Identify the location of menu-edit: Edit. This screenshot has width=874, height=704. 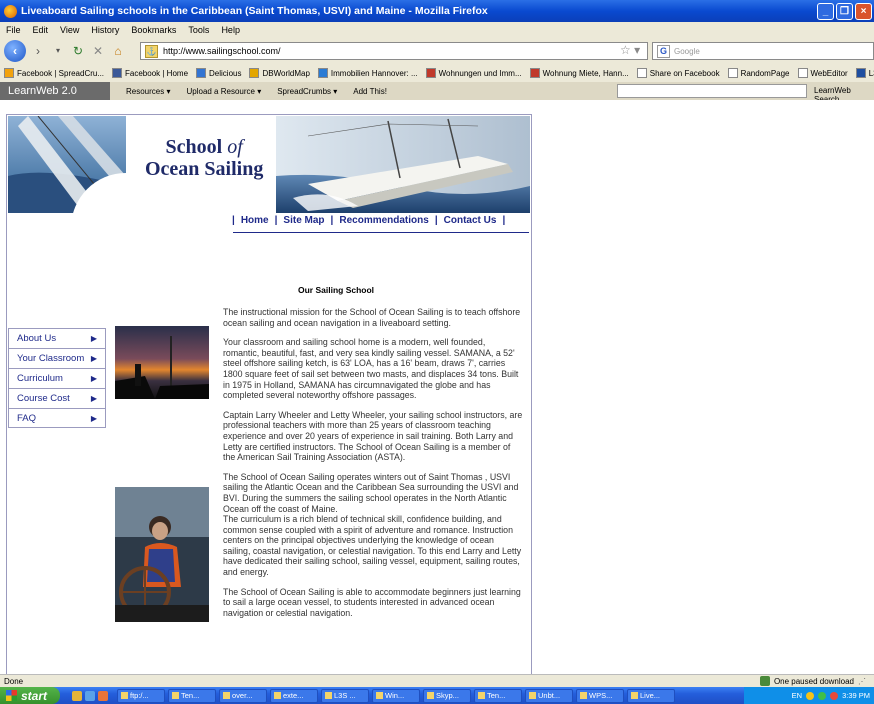
(41, 30).